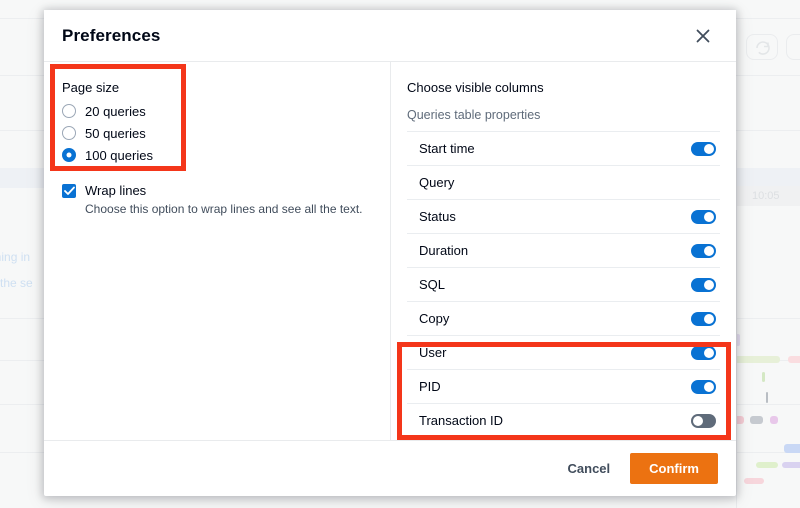  I want to click on column-toggle-duration, so click(703, 250).